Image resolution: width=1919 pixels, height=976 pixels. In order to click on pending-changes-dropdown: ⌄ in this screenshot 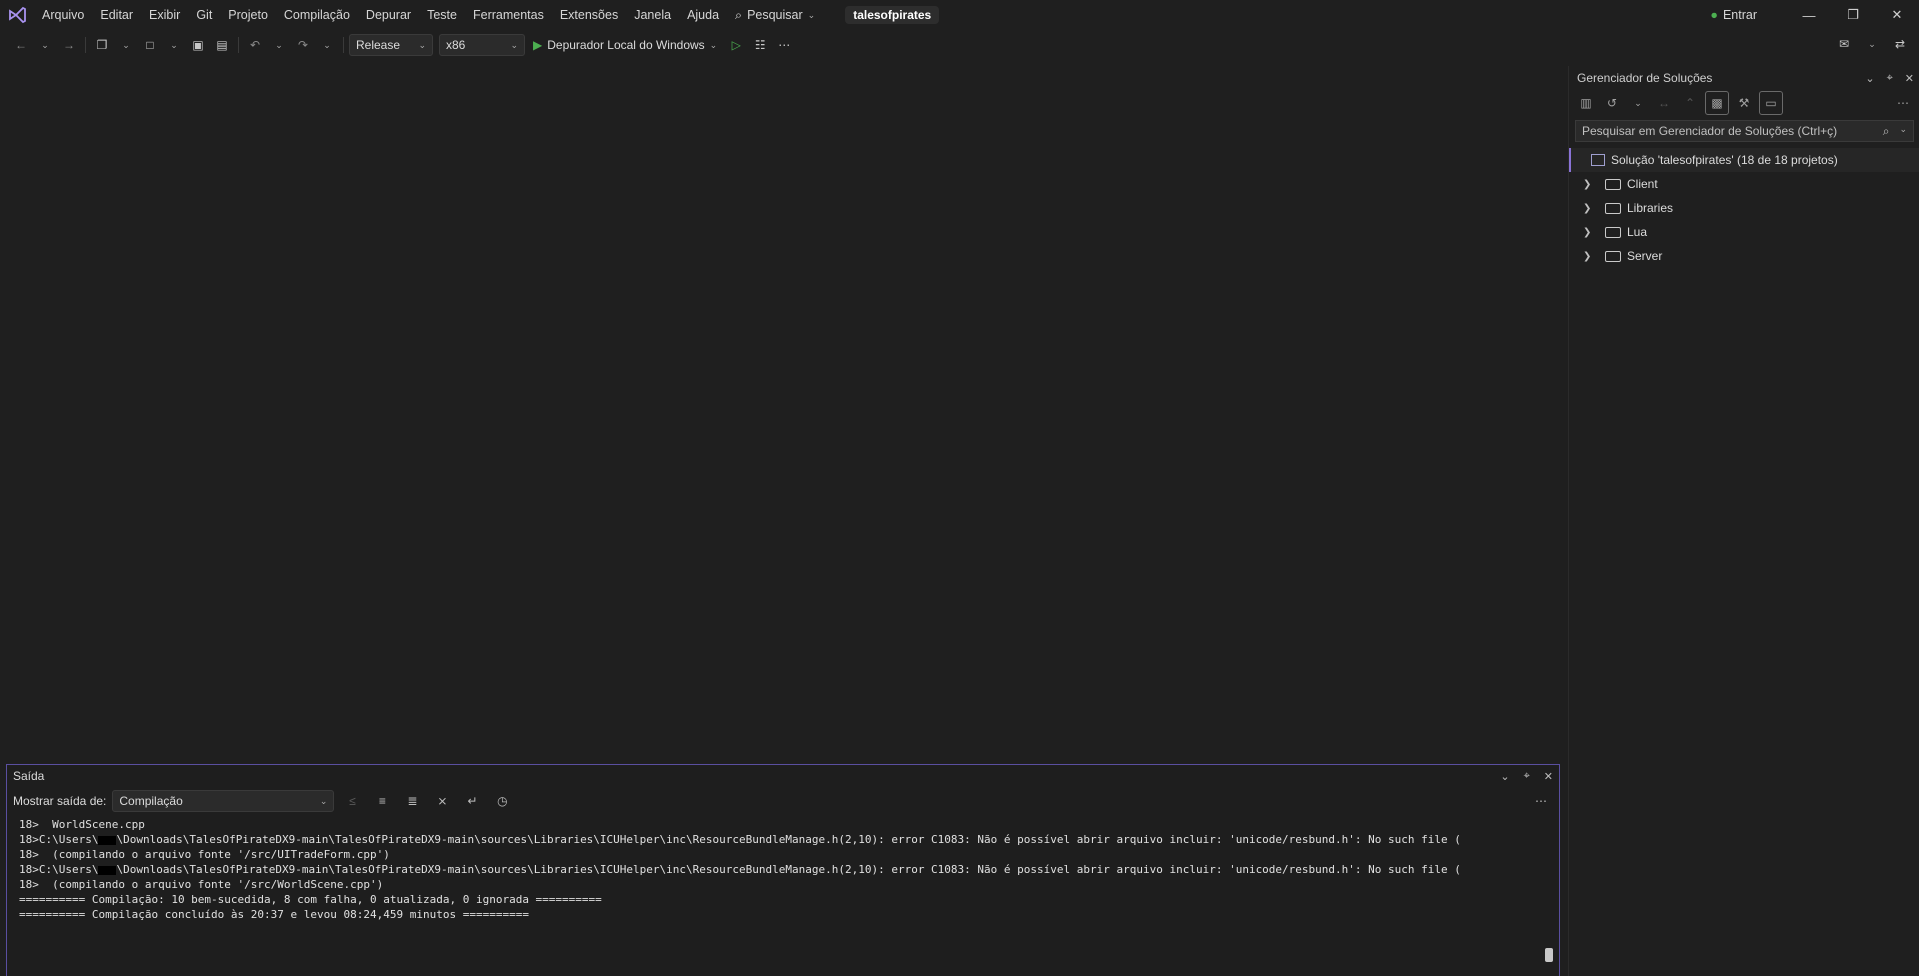, I will do `click(1638, 103)`.